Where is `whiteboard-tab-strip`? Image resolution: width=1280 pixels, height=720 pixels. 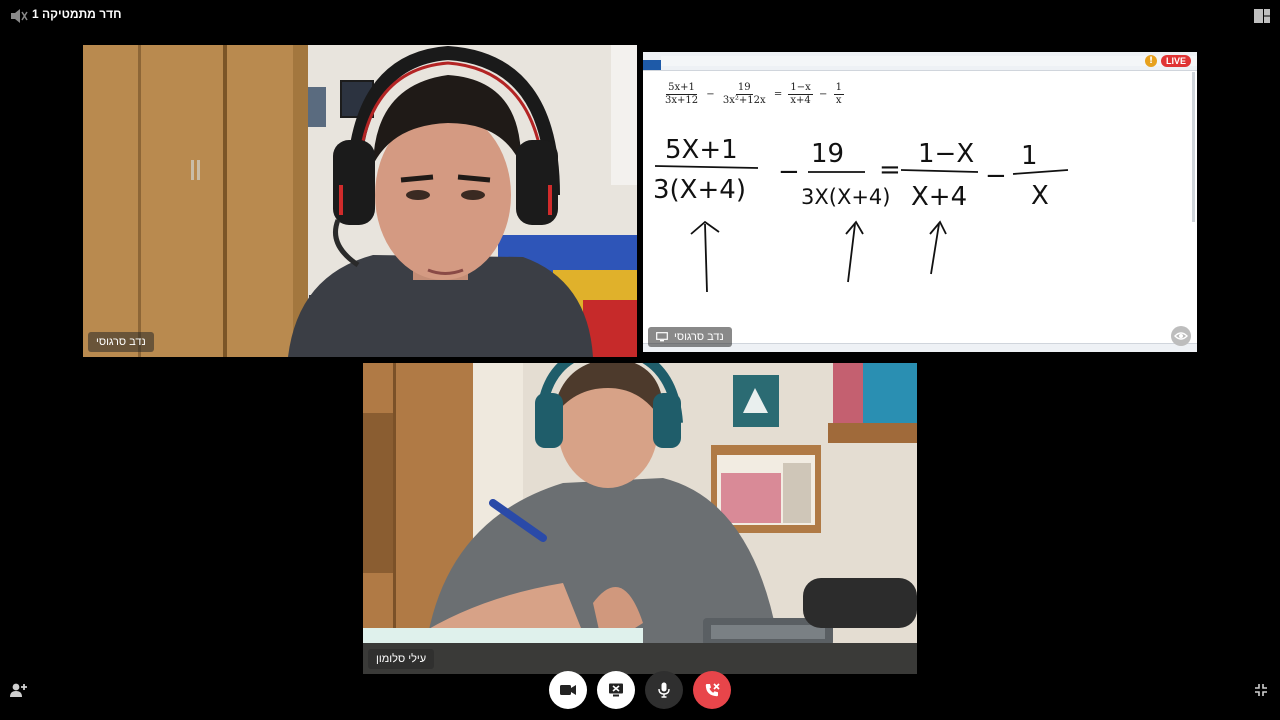 whiteboard-tab-strip is located at coordinates (929, 61).